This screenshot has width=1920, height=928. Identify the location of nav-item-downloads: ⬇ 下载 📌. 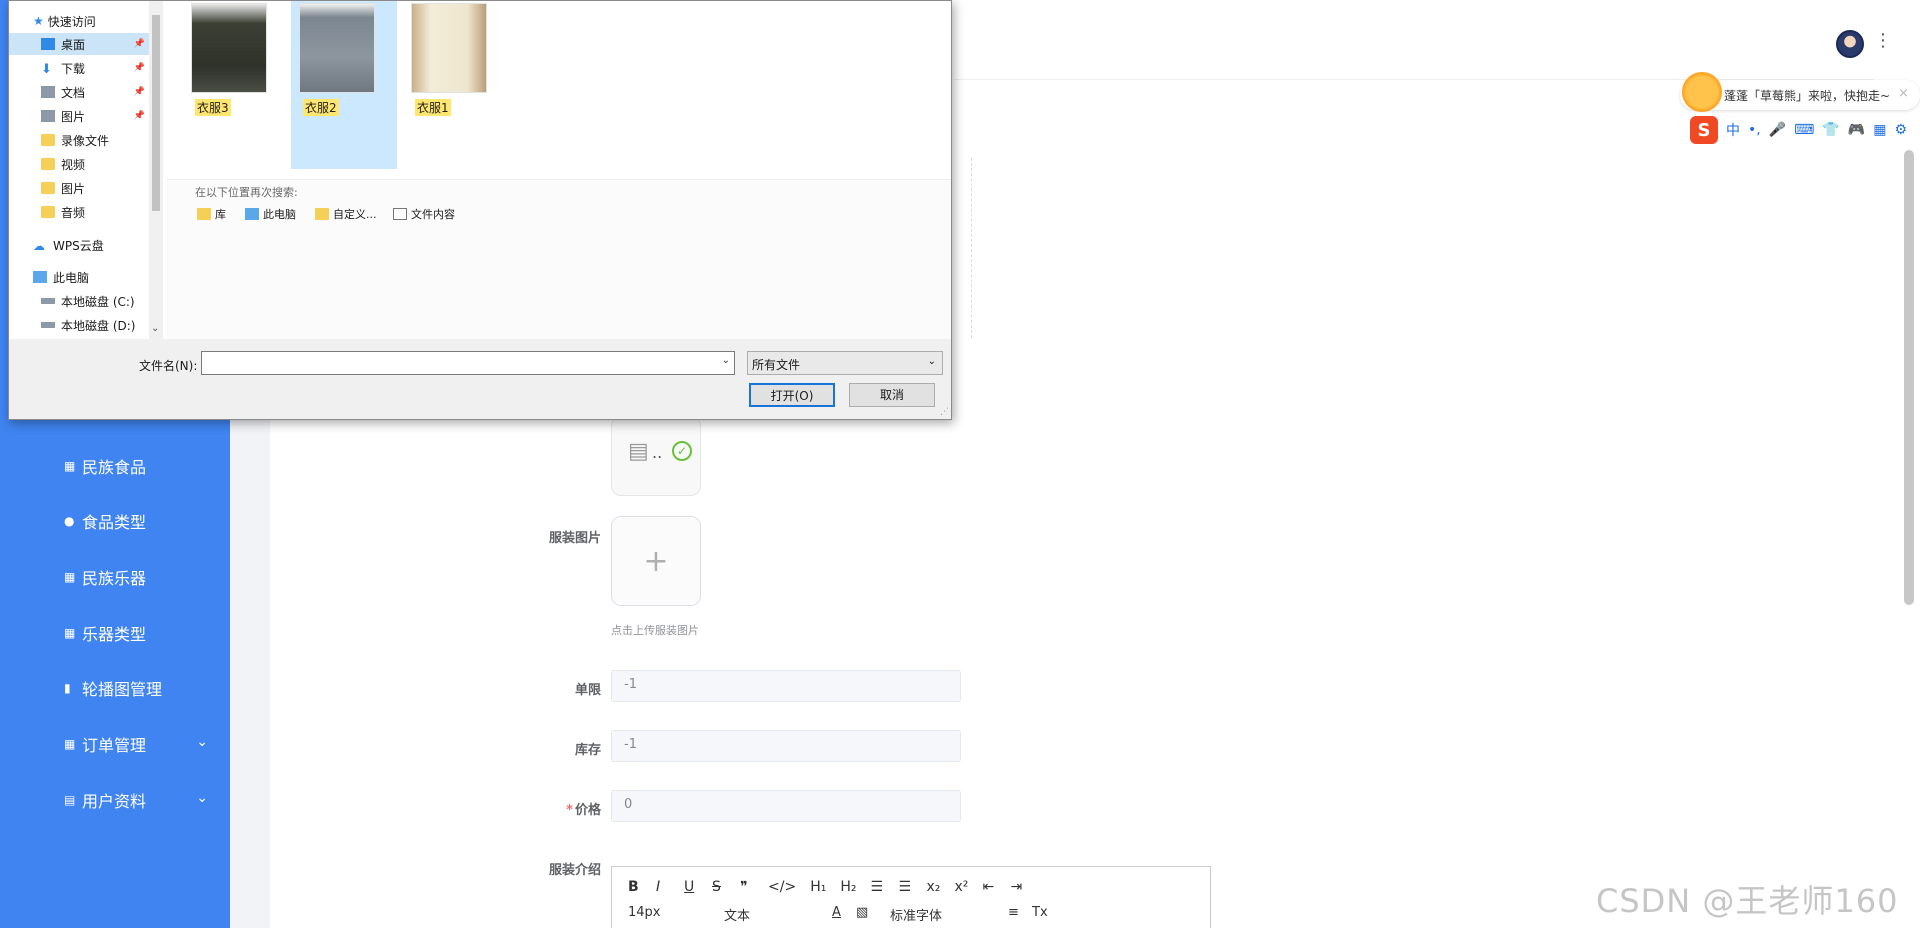
(79, 68).